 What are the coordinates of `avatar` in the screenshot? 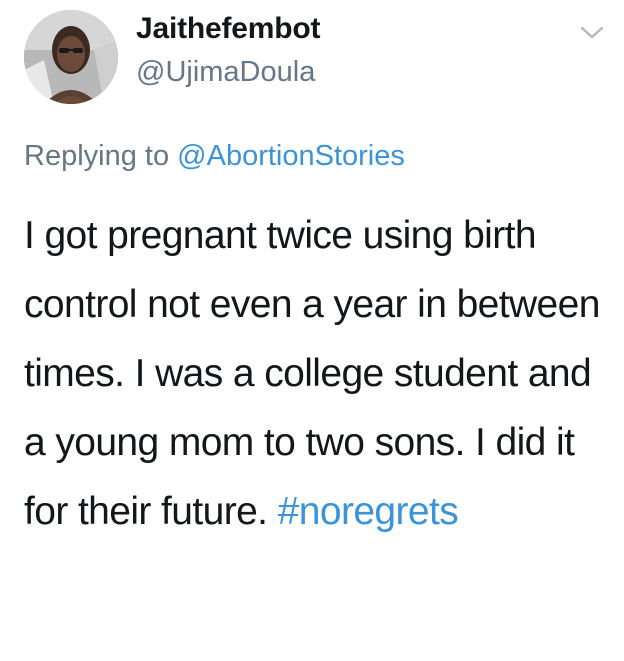 It's located at (71, 57).